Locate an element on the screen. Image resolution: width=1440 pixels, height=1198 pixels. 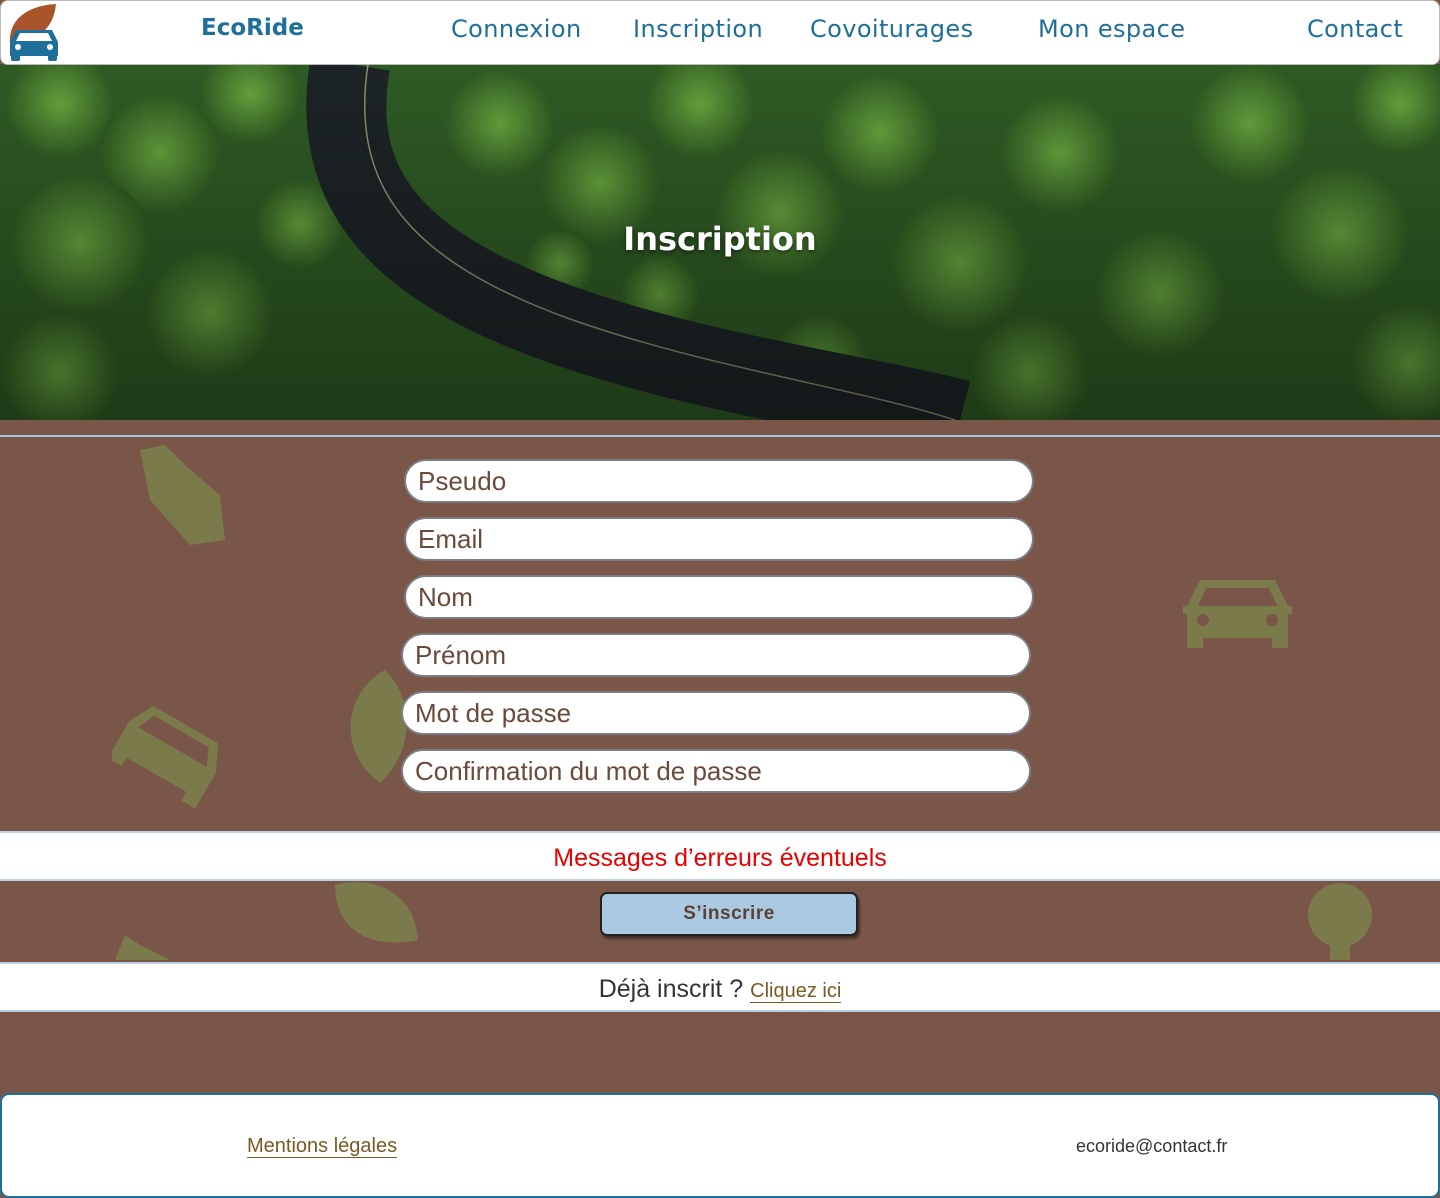
nav-connexion: Connexion is located at coordinates (516, 29).